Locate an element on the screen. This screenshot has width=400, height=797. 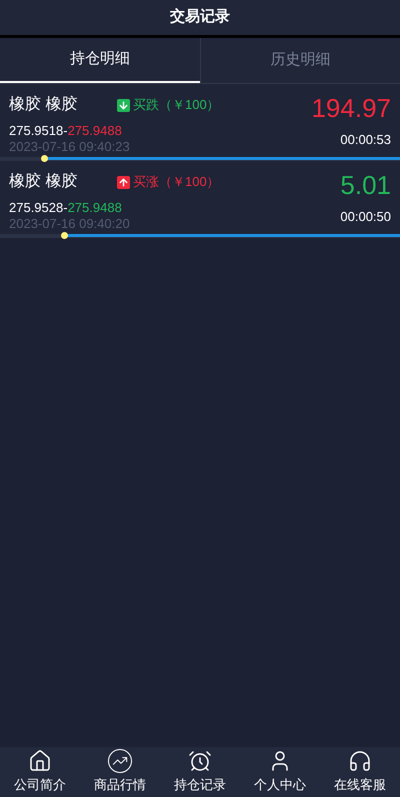
tab: 历史明细 is located at coordinates (300, 60).